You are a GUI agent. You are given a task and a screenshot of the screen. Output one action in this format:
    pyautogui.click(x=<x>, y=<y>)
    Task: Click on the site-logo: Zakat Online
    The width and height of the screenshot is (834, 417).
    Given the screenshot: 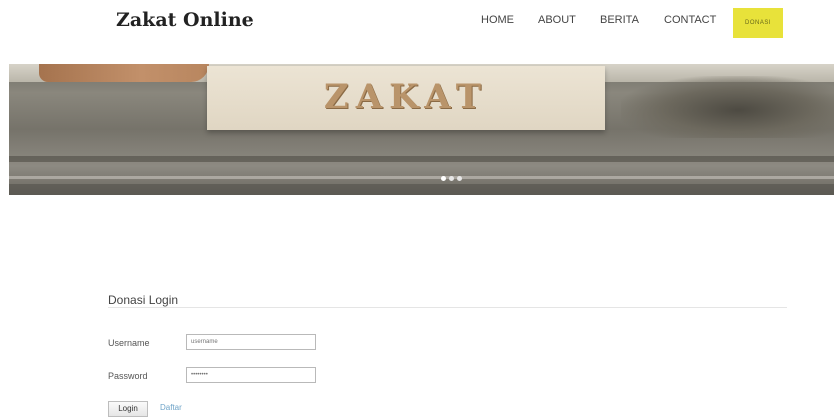 What is the action you would take?
    pyautogui.click(x=185, y=20)
    